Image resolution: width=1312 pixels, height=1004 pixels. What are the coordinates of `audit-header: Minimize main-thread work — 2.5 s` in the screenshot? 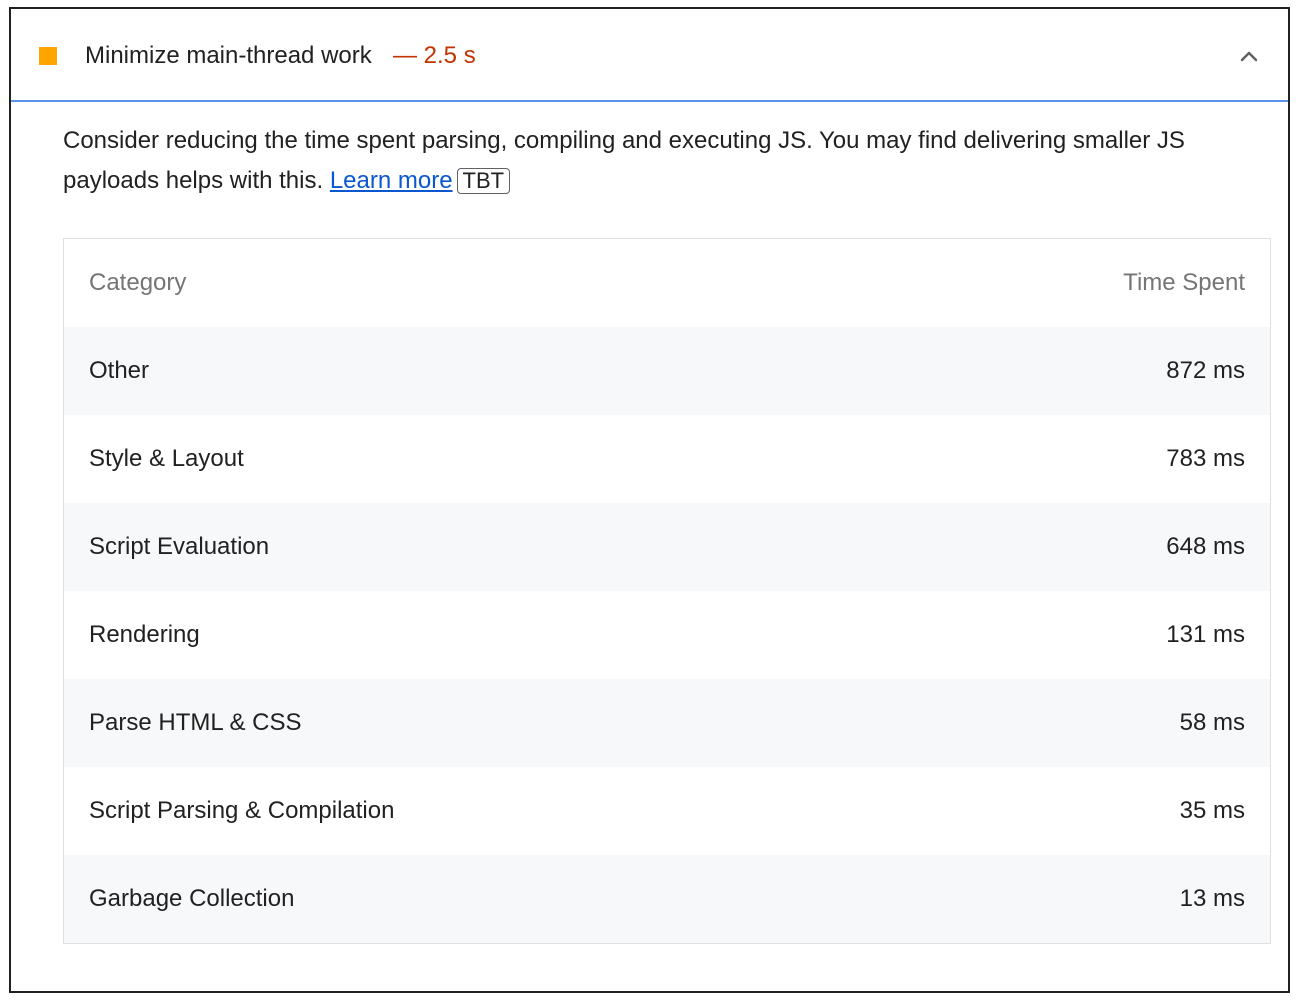 It's located at (649, 55).